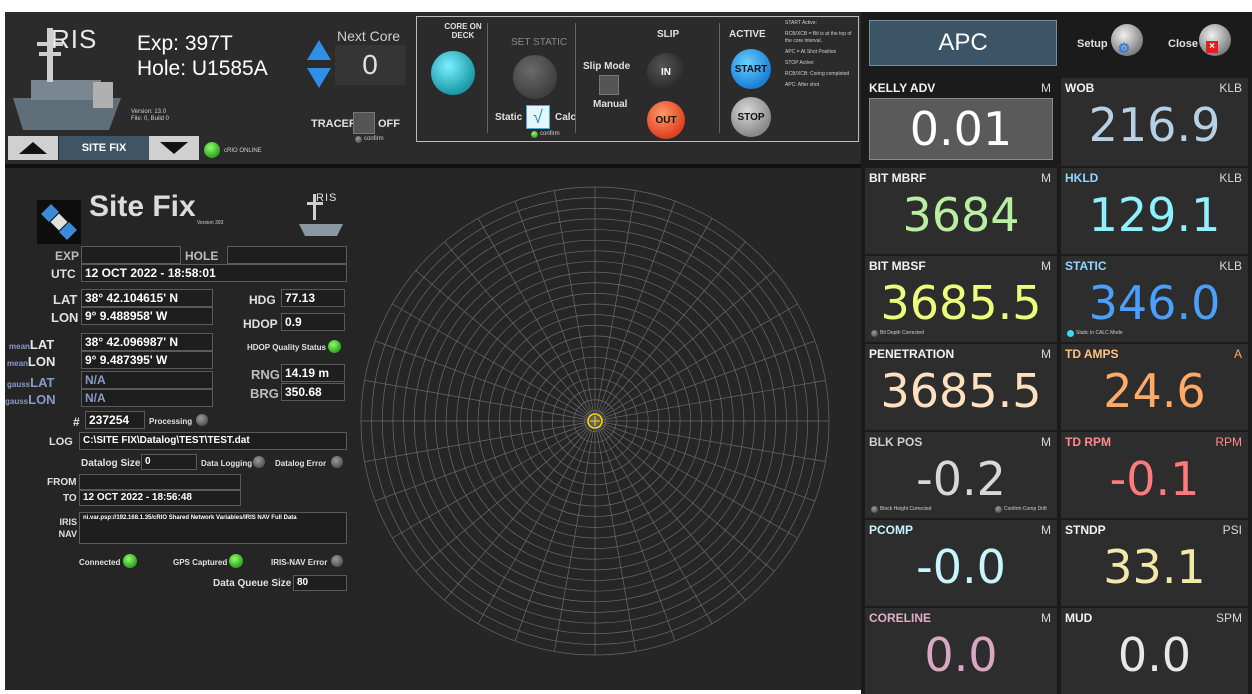 This screenshot has height=694, width=1252. I want to click on note-line: STOP Active:, so click(800, 63).